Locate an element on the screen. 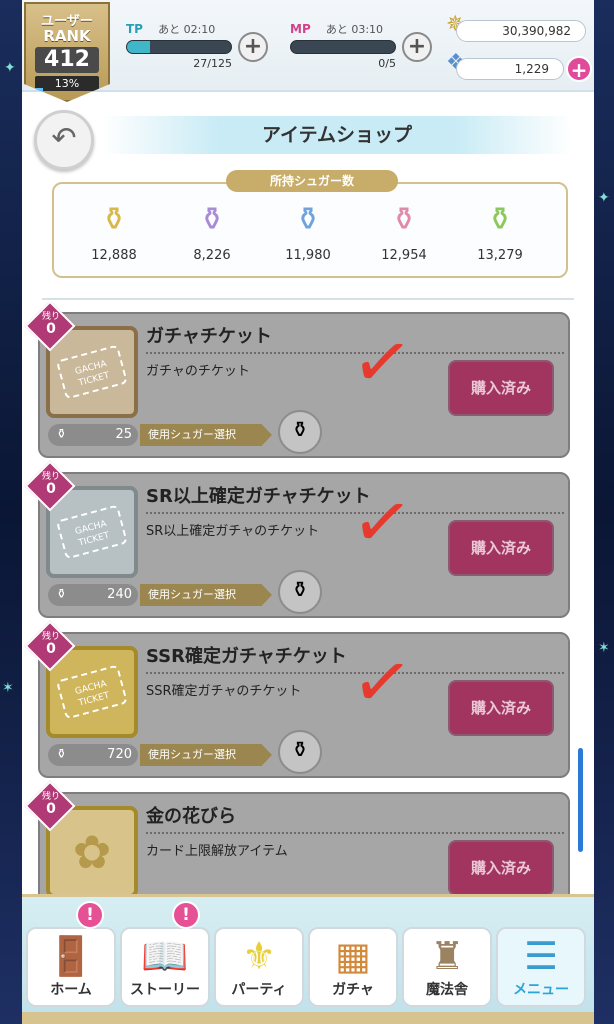 The width and height of the screenshot is (614, 1024). nav-story: 📖 ストーリー is located at coordinates (165, 967).